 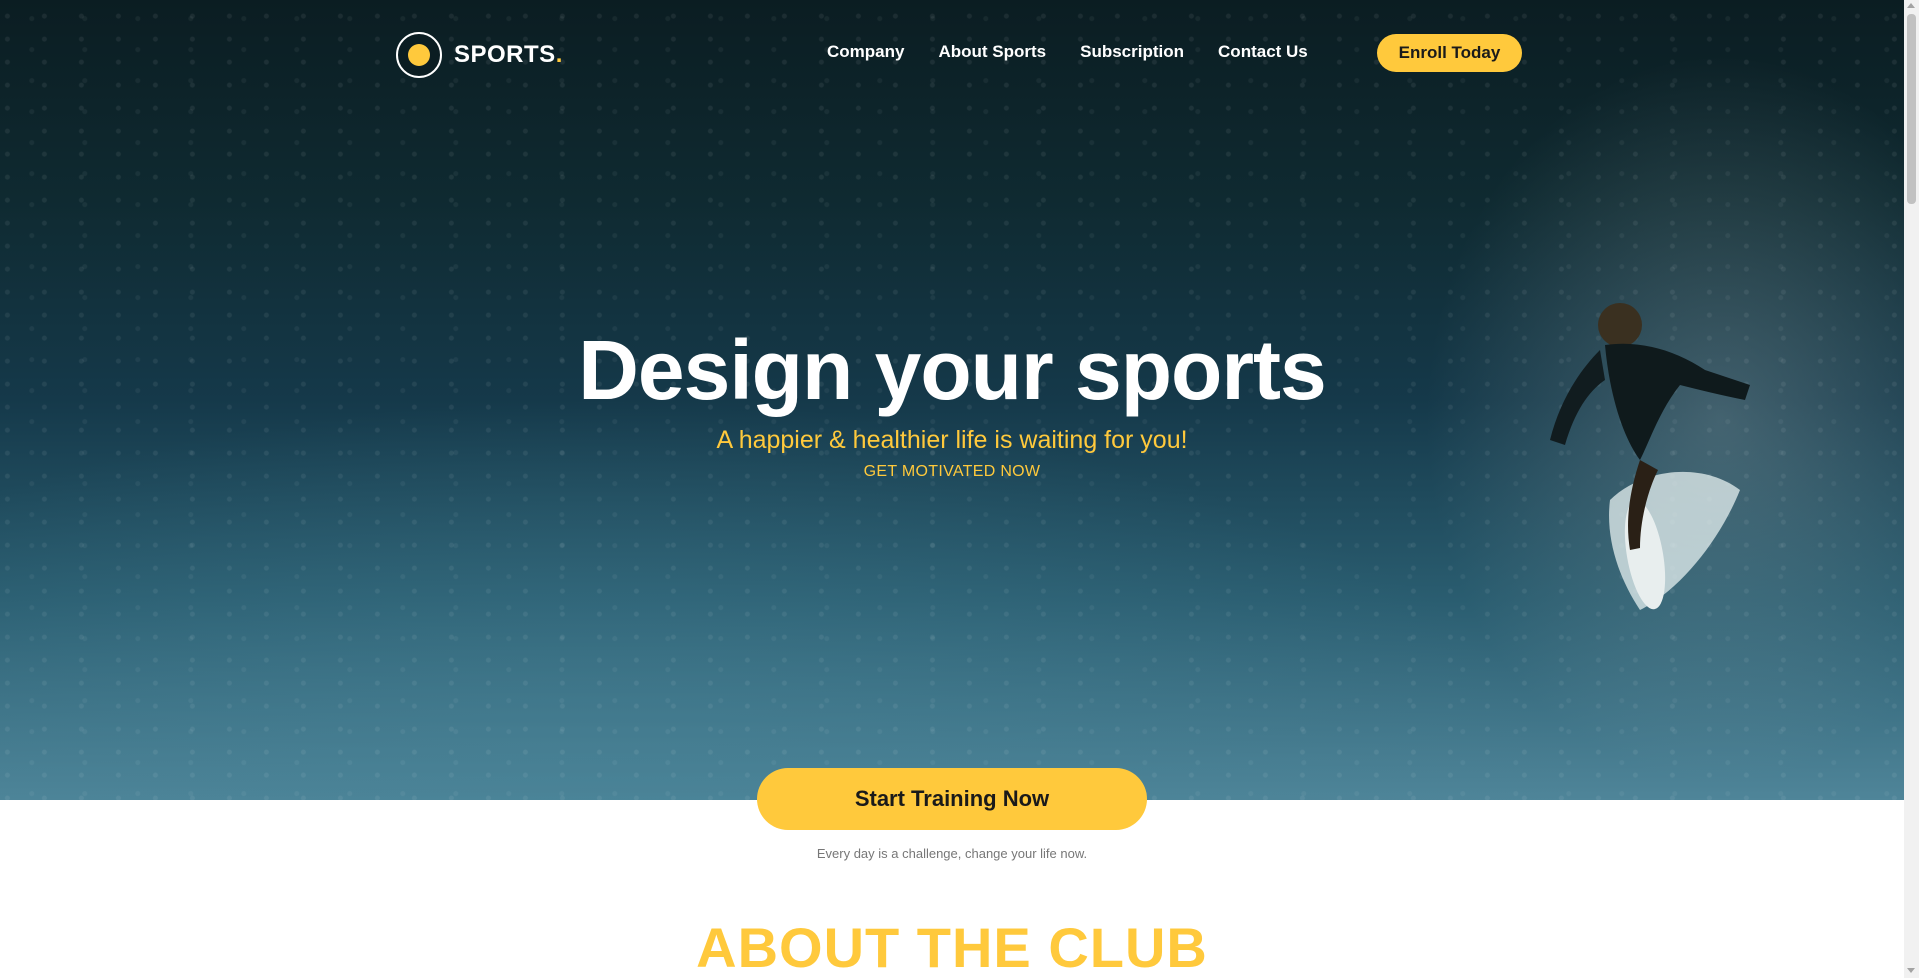 What do you see at coordinates (952, 947) in the screenshot?
I see `about-section-title: ABOUT THE CLUB` at bounding box center [952, 947].